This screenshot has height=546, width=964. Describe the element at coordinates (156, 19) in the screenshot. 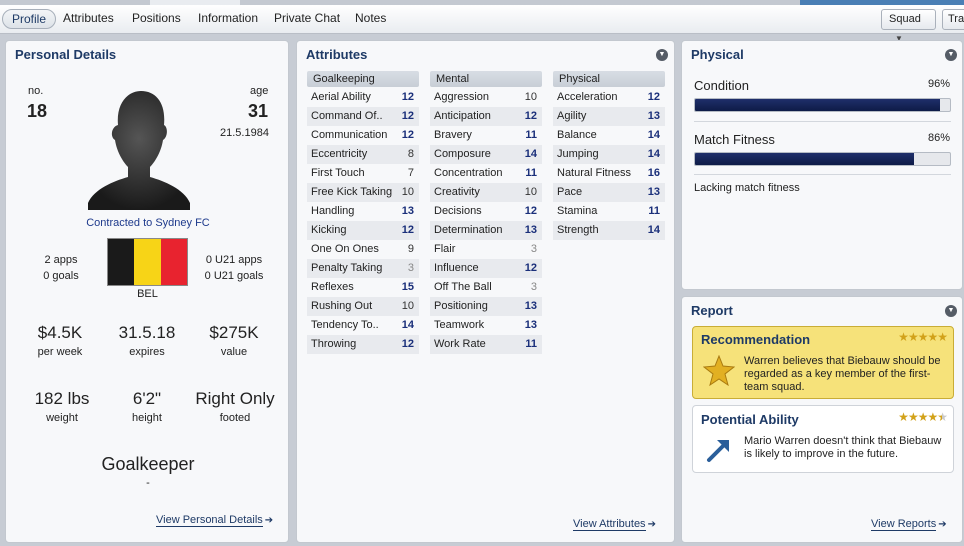

I see `tab-positions: Positions` at that location.